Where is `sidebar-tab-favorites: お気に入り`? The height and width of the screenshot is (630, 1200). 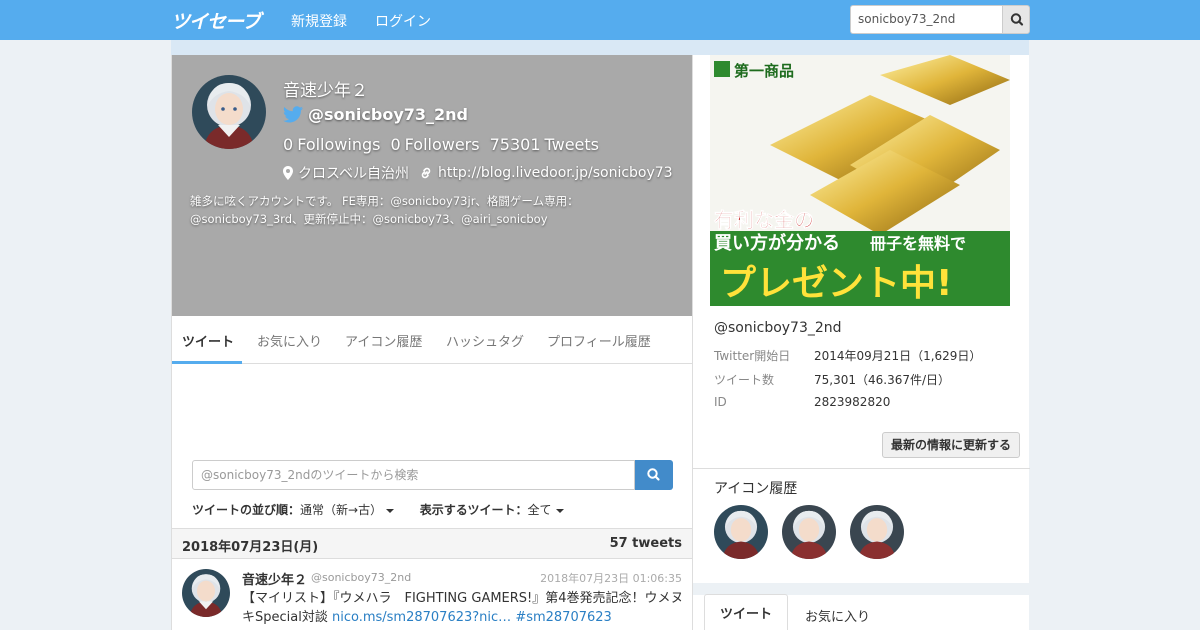 sidebar-tab-favorites: お気に入り is located at coordinates (837, 615).